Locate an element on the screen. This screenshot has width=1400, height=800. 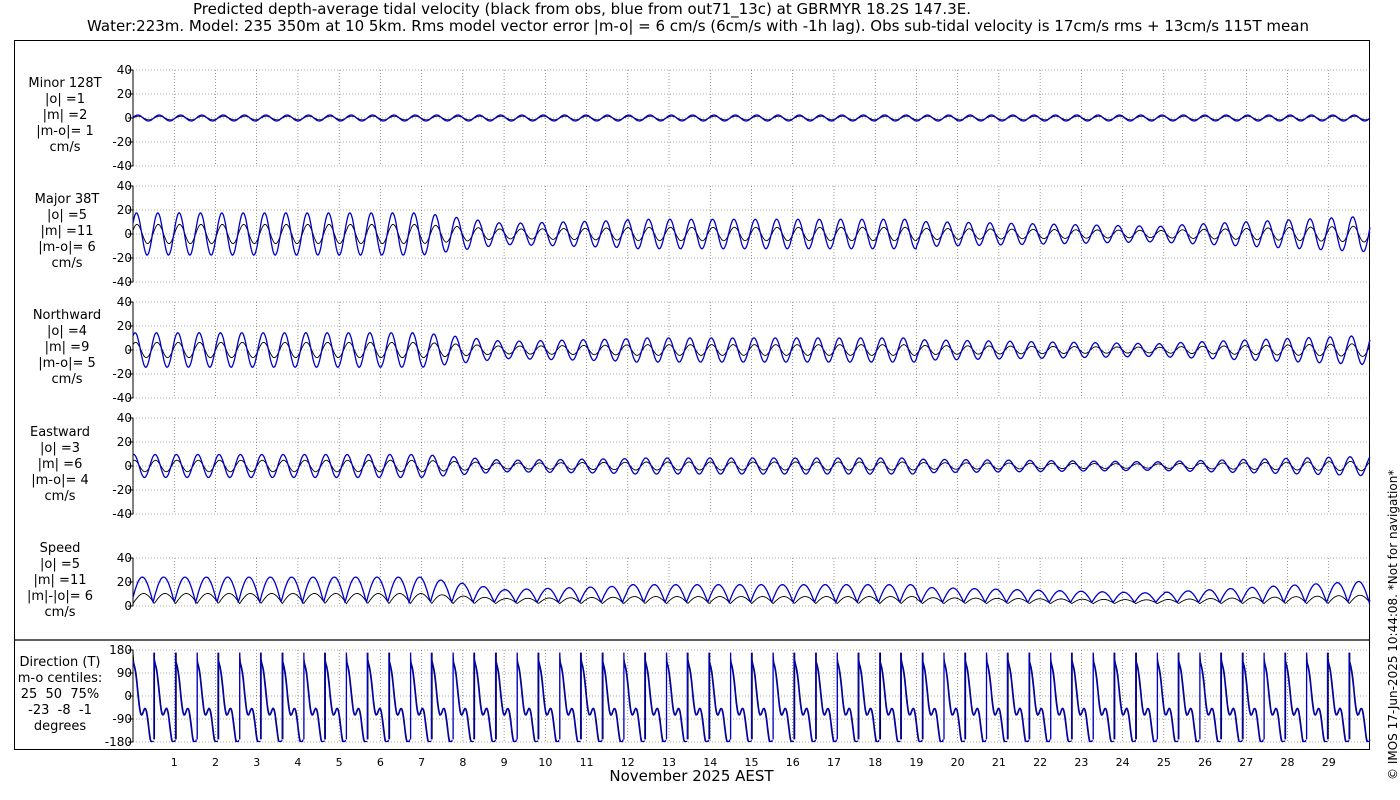
panel-label-eastward: Eastward |o| =3 |m| =6 |m-o|= 4 cm/s is located at coordinates (60, 464).